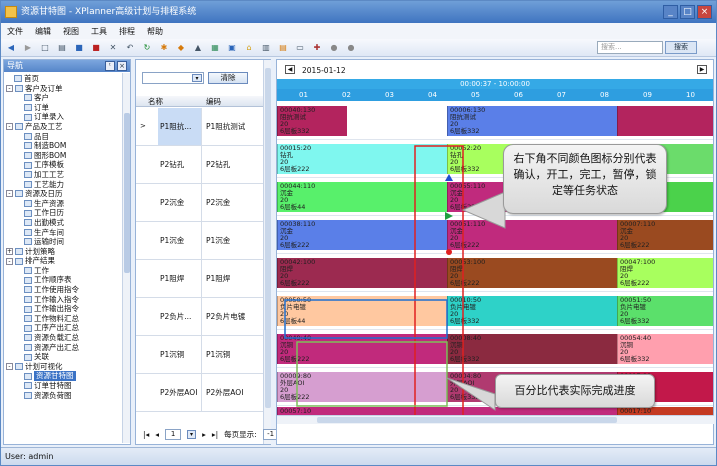 This screenshot has width=717, height=466. I want to click on col-code-header: 编码, so click(213, 101).